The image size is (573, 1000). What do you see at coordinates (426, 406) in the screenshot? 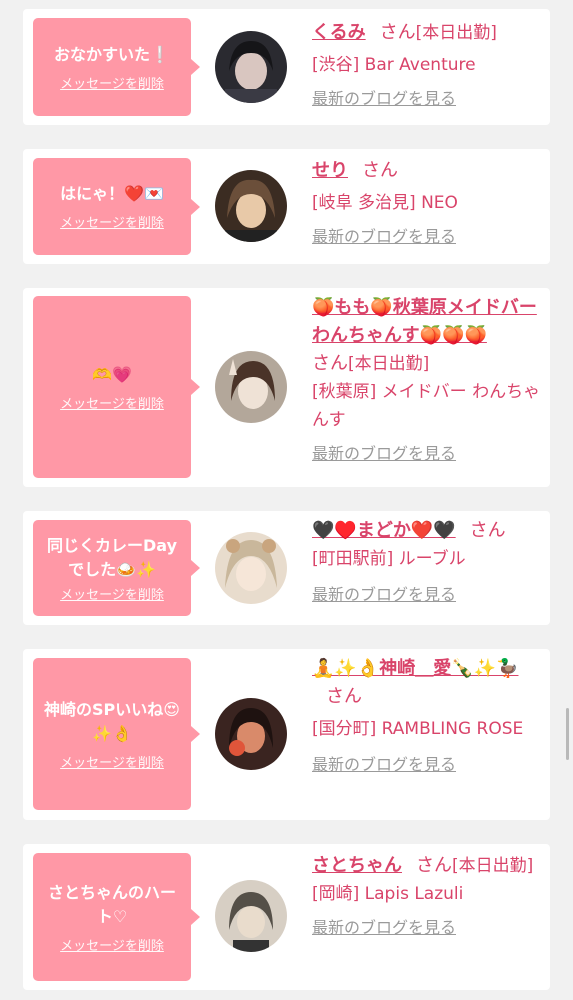
I see `shop-name: [秋葉原] メイドバー わんちゃんす` at bounding box center [426, 406].